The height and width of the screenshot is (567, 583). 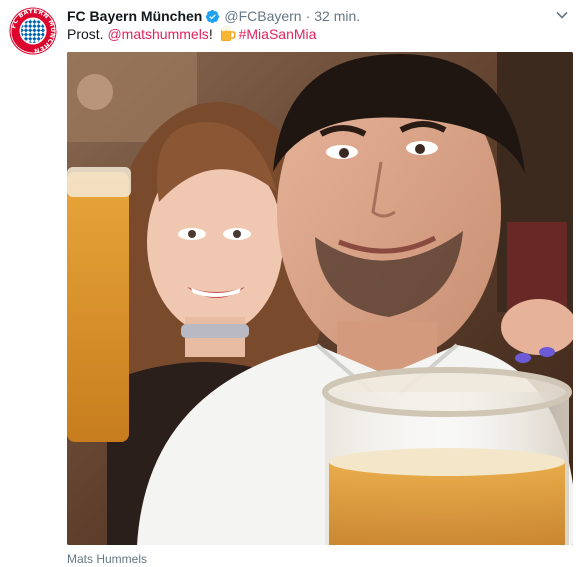 What do you see at coordinates (262, 16) in the screenshot?
I see `account-handle: @FCBayern` at bounding box center [262, 16].